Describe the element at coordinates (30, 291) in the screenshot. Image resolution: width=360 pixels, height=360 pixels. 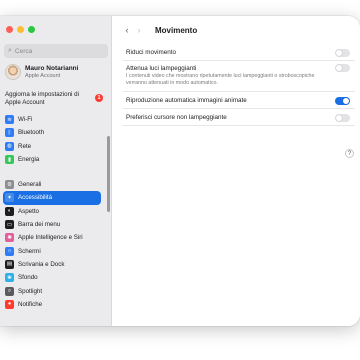
I see `sidebar-item-label: Spotlight` at that location.